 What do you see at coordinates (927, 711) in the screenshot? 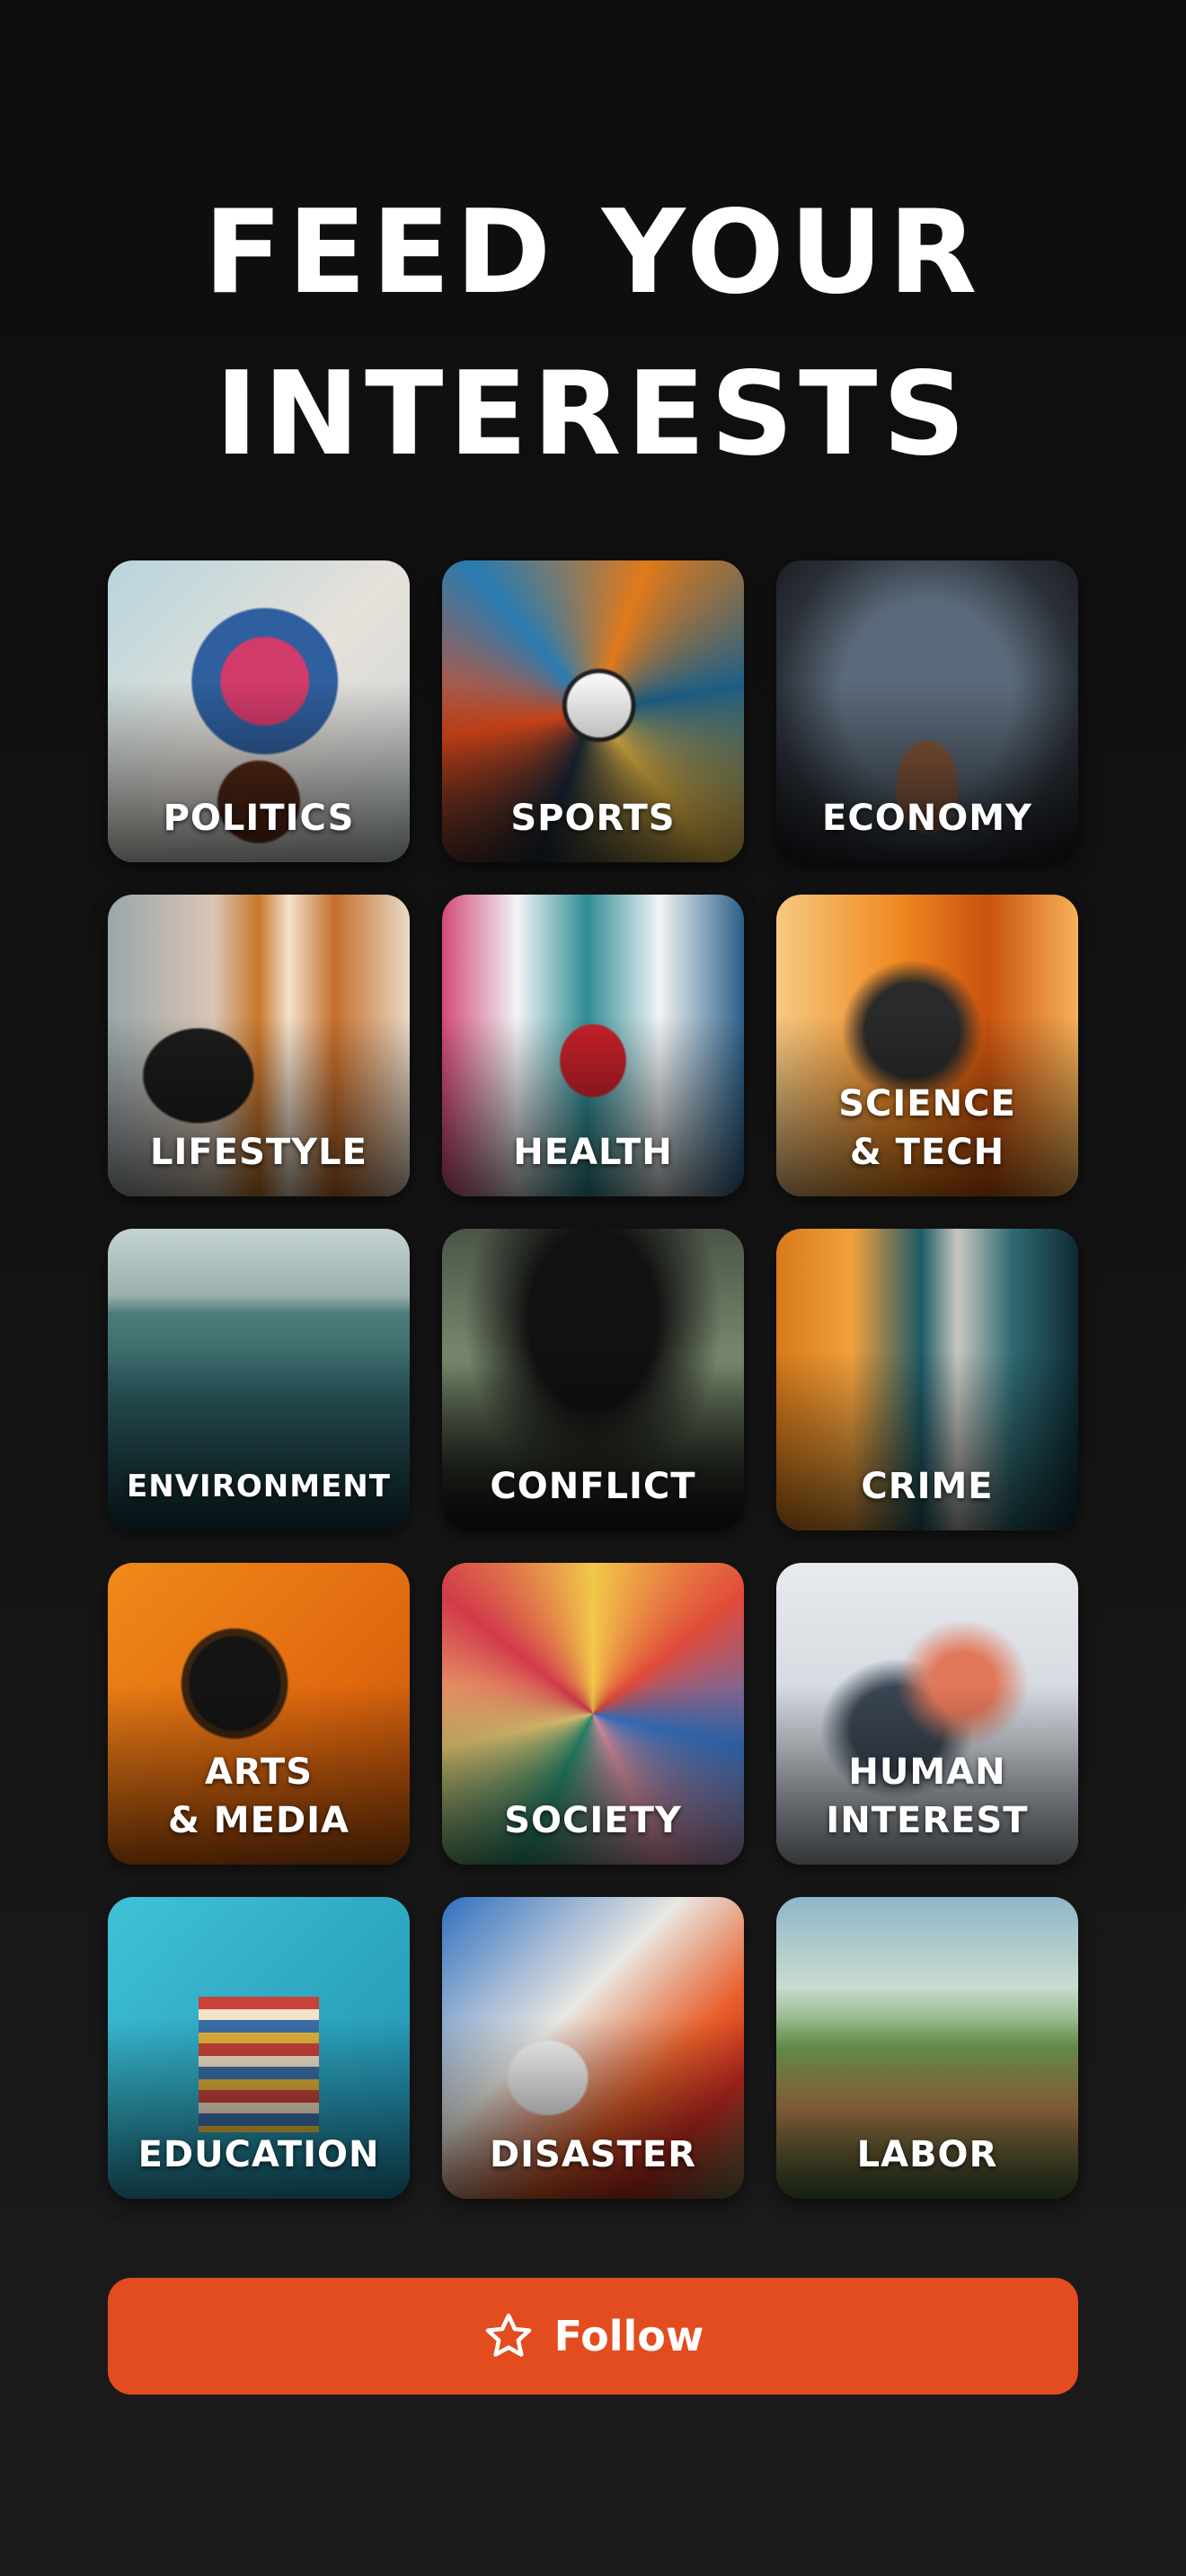
I see `interest-tile-economy: ECONOMY` at bounding box center [927, 711].